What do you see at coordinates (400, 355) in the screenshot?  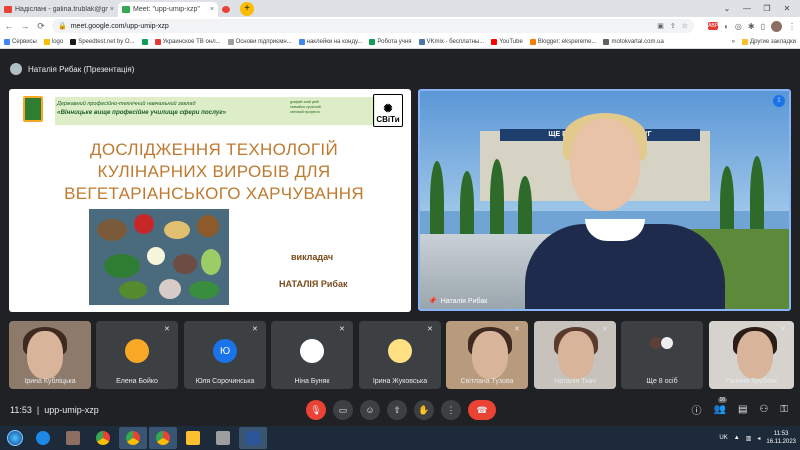 I see `participant-tile: ✕ Ірина Жуковська` at bounding box center [400, 355].